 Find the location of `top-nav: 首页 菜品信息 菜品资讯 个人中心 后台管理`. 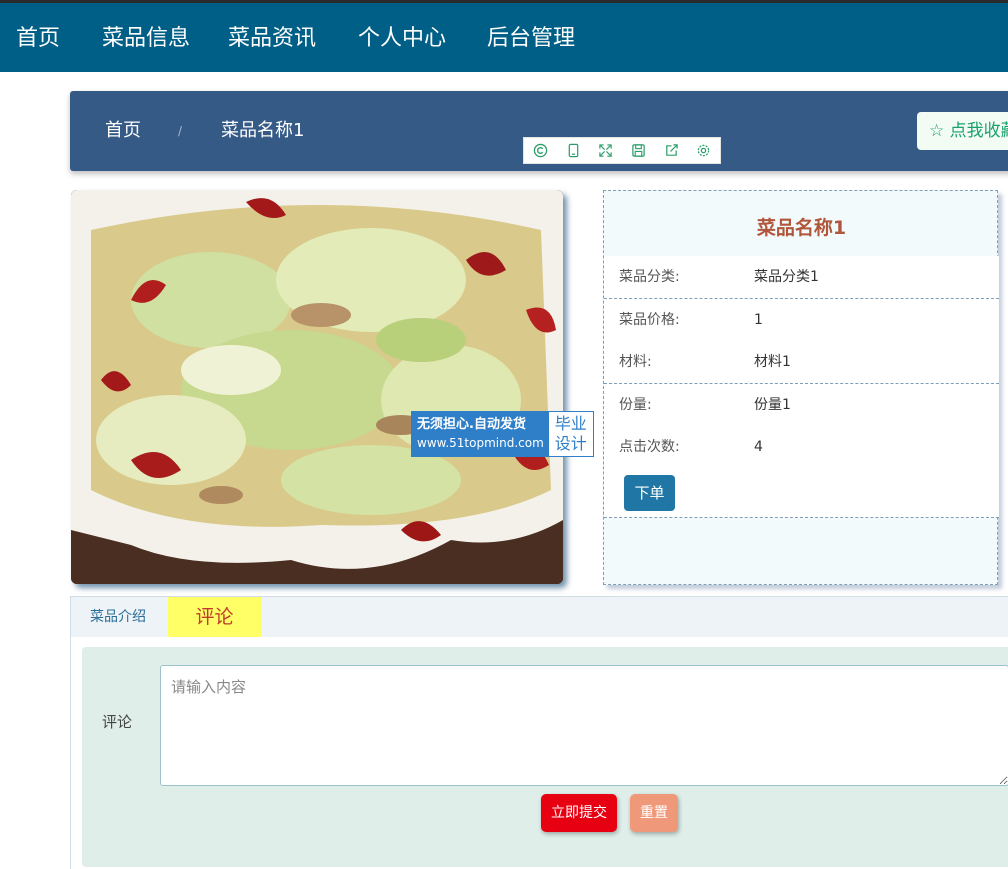

top-nav: 首页 菜品信息 菜品资讯 个人中心 后台管理 is located at coordinates (504, 37).